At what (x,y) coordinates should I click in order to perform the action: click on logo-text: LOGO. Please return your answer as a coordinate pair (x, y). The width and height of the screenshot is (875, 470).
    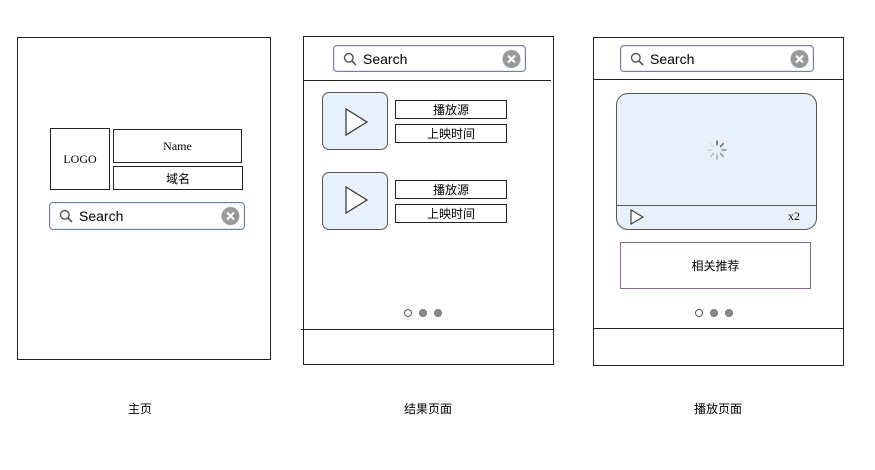
    Looking at the image, I should click on (80, 158).